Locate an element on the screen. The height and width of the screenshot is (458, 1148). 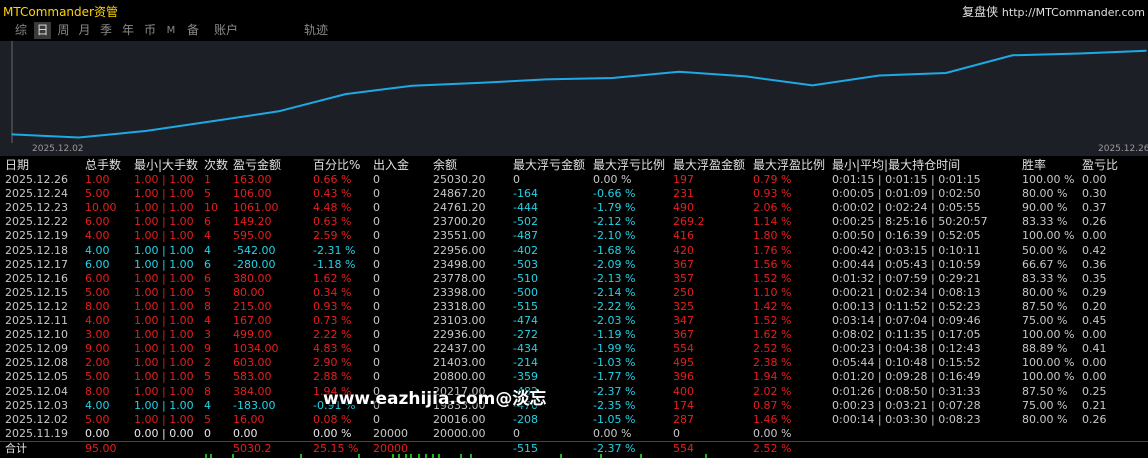
header-min-max-lots: 最小|大手数 is located at coordinates (166, 165).